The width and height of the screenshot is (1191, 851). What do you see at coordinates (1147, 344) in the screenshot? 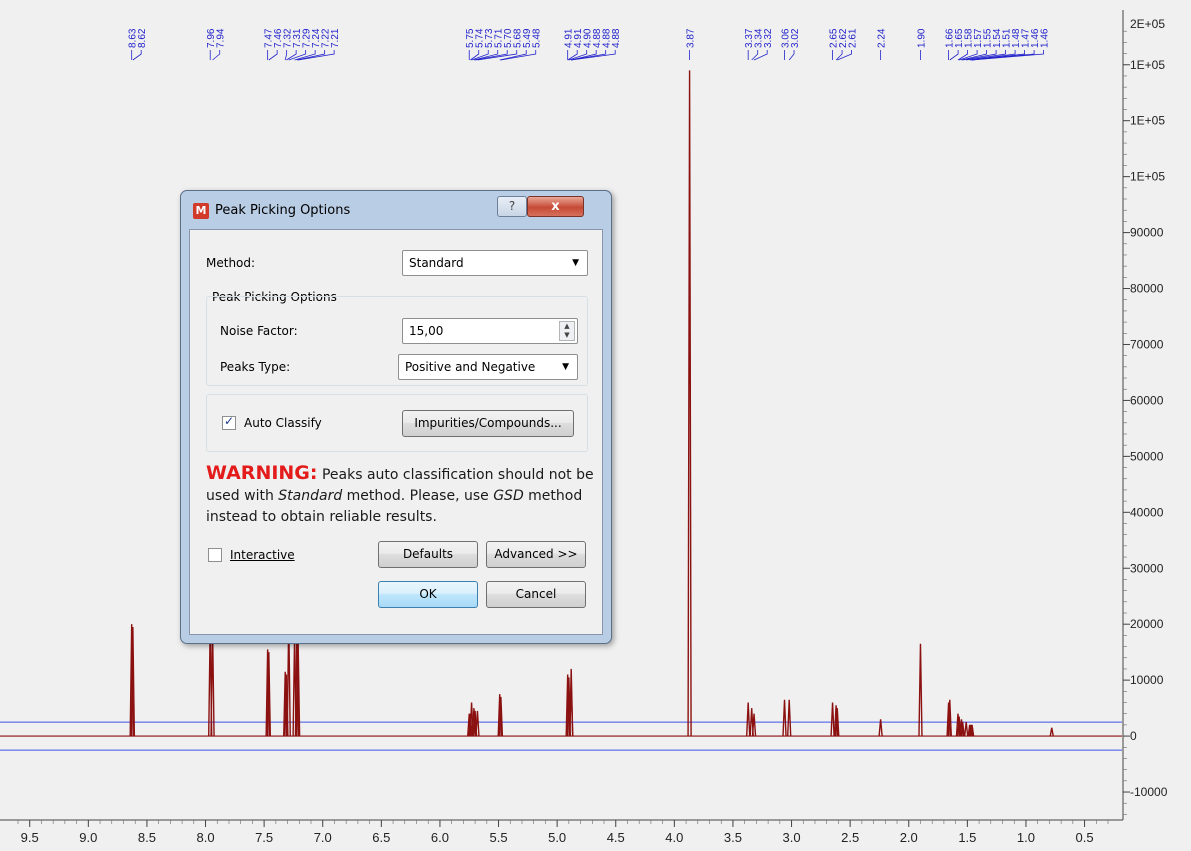
I see `y-tick-label: 70000` at bounding box center [1147, 344].